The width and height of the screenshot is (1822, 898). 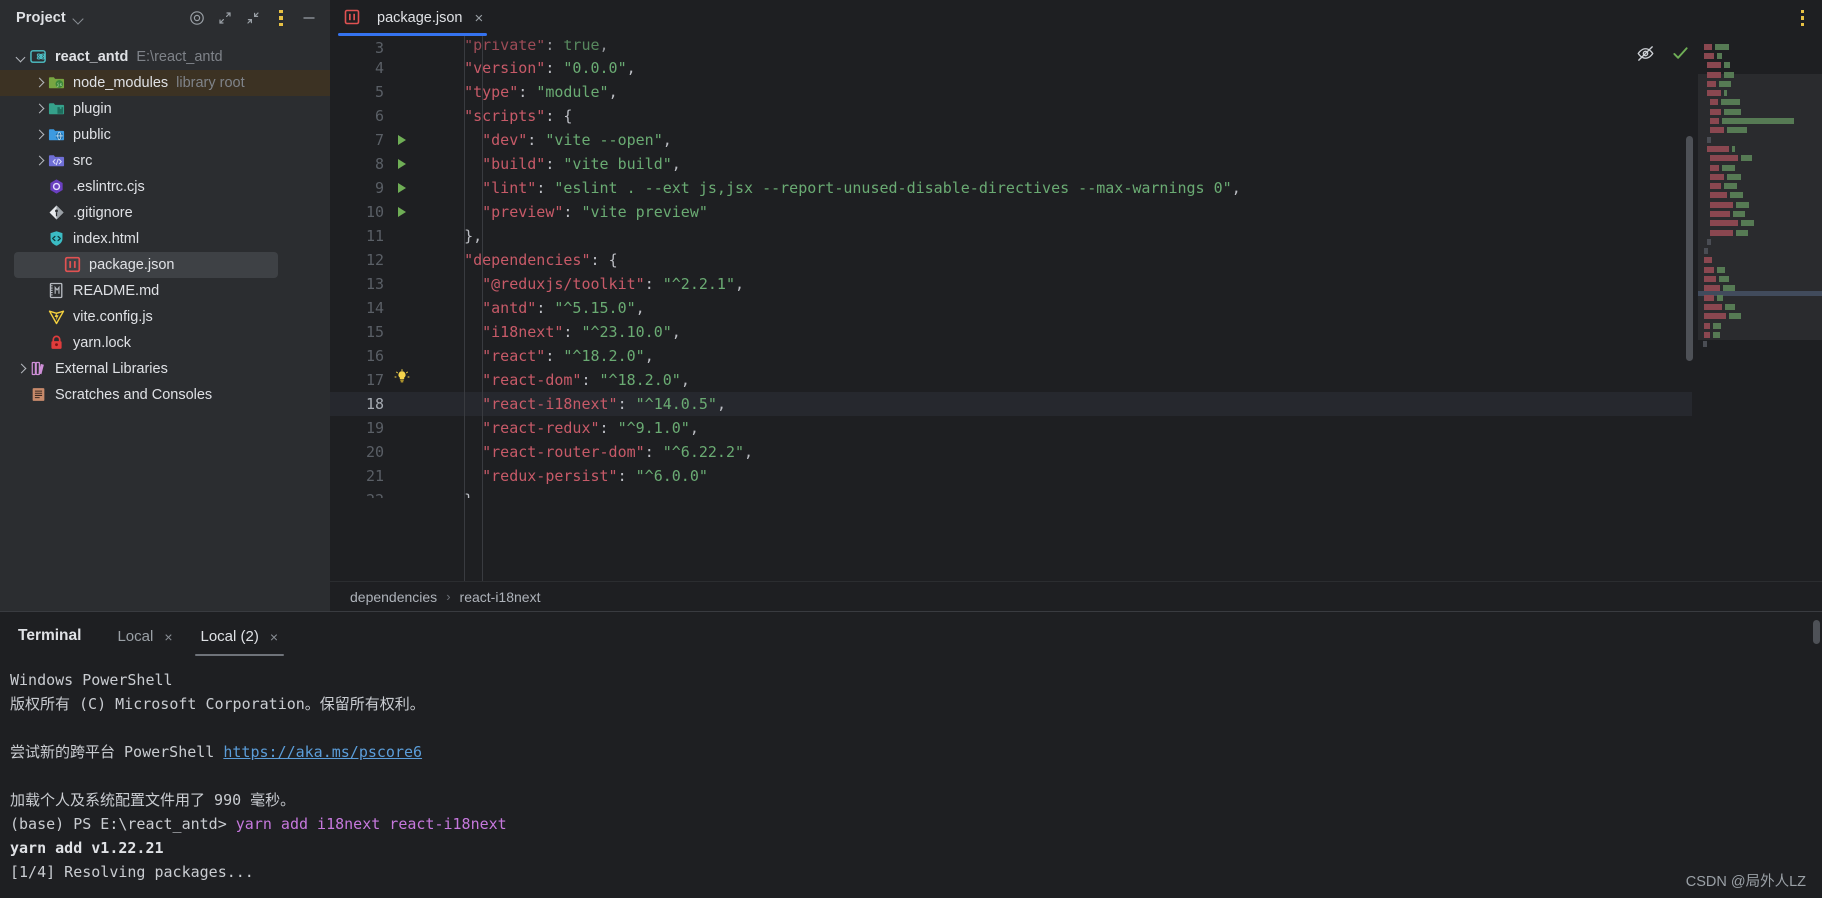 What do you see at coordinates (253, 18) in the screenshot?
I see `collapse-icon` at bounding box center [253, 18].